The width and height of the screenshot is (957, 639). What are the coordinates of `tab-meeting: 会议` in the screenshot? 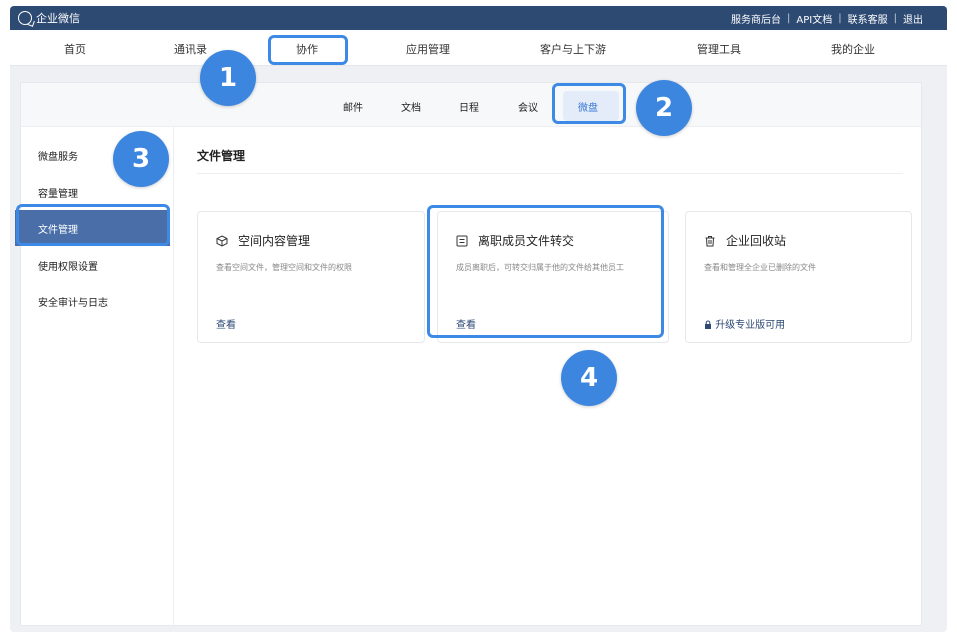 It's located at (528, 106).